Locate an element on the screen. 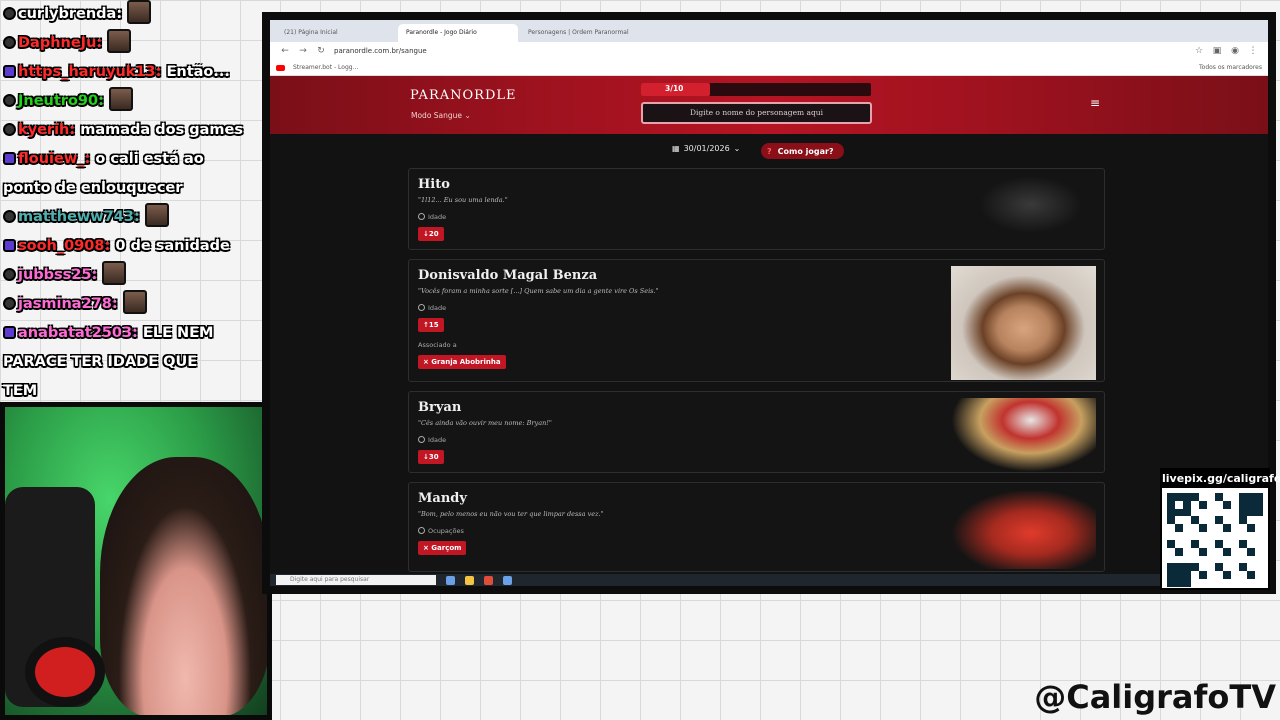  all-bookmarks: Todos os marcadores is located at coordinates (1230, 67).